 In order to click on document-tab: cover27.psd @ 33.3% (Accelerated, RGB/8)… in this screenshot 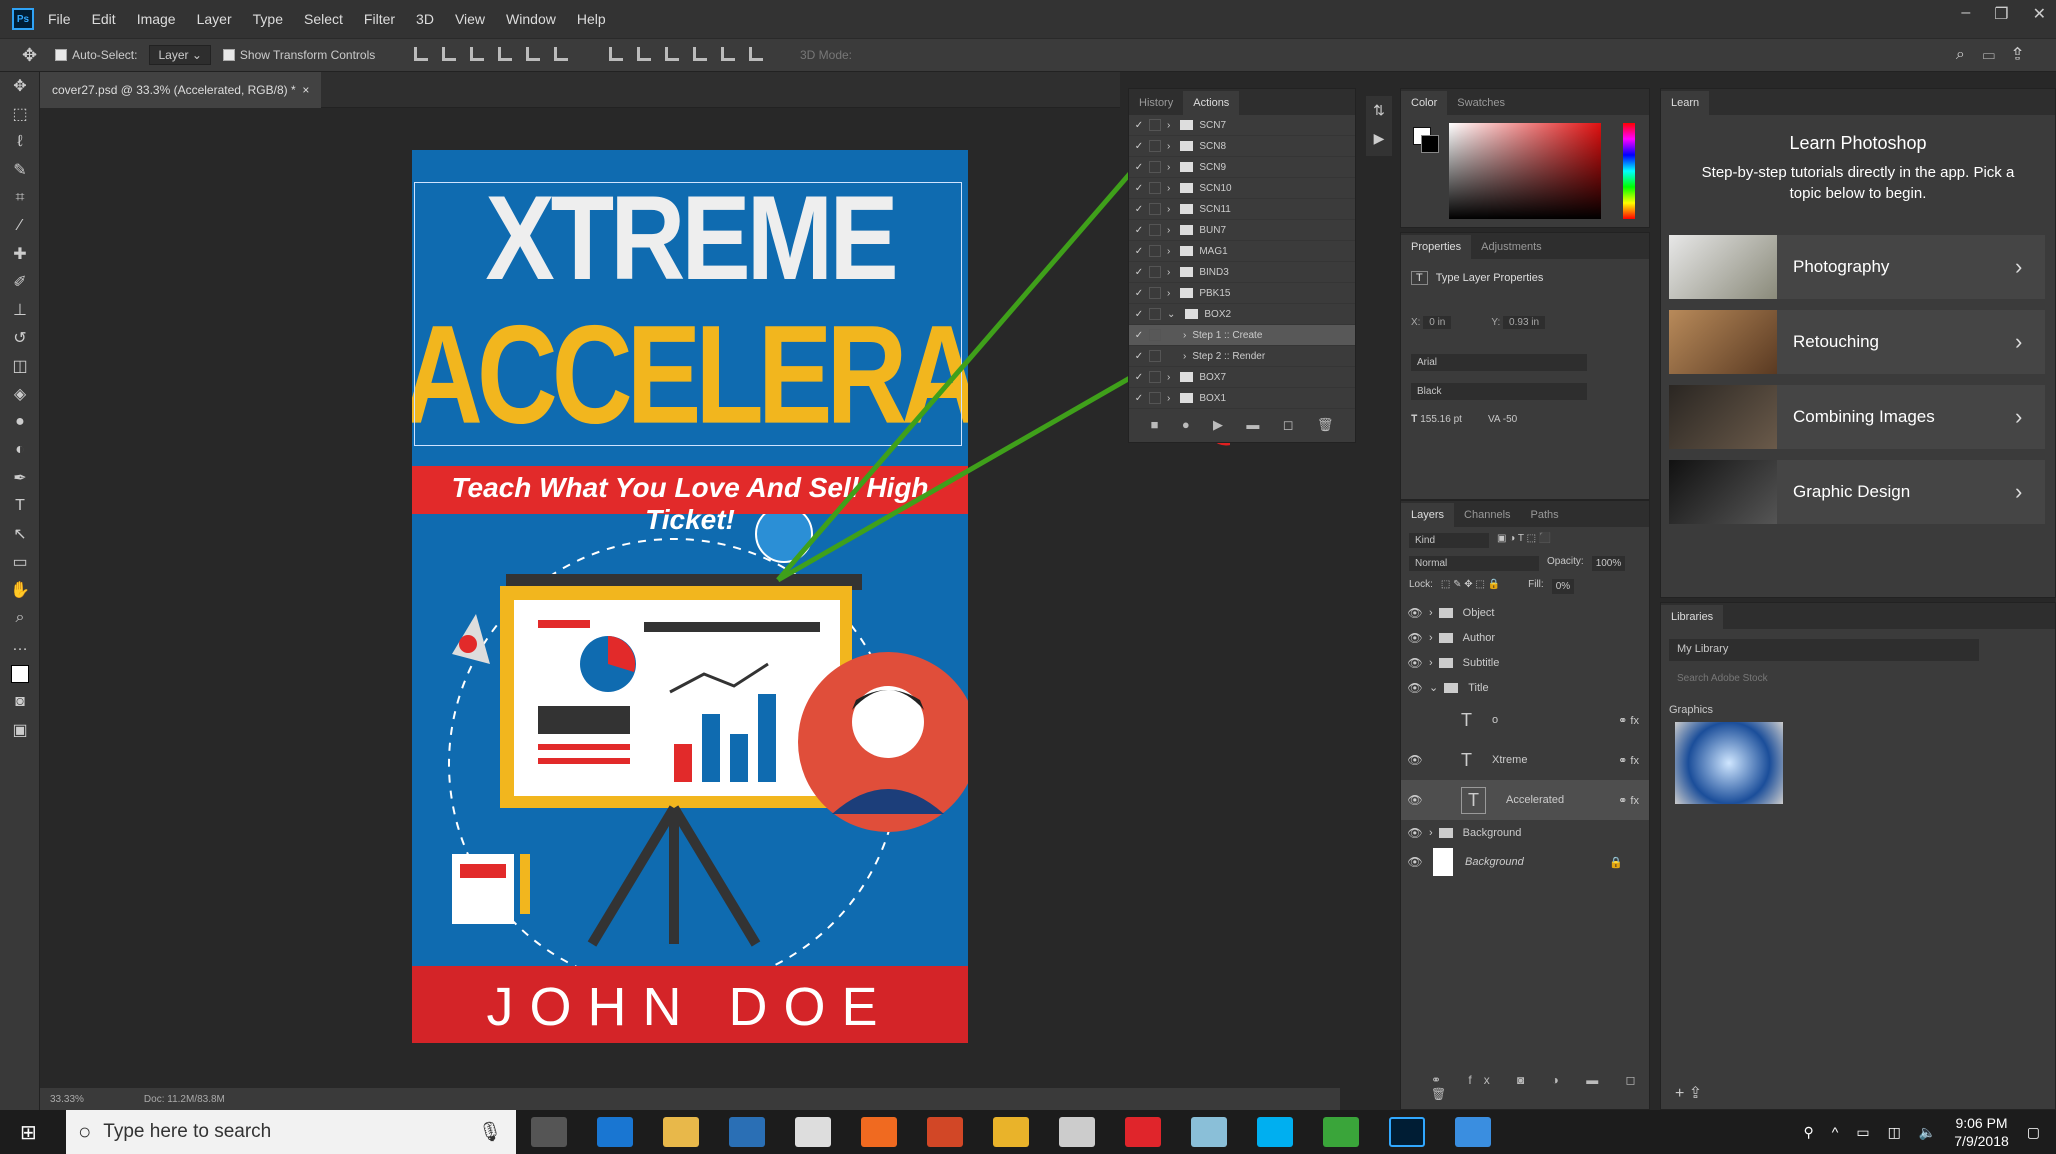, I will do `click(181, 90)`.